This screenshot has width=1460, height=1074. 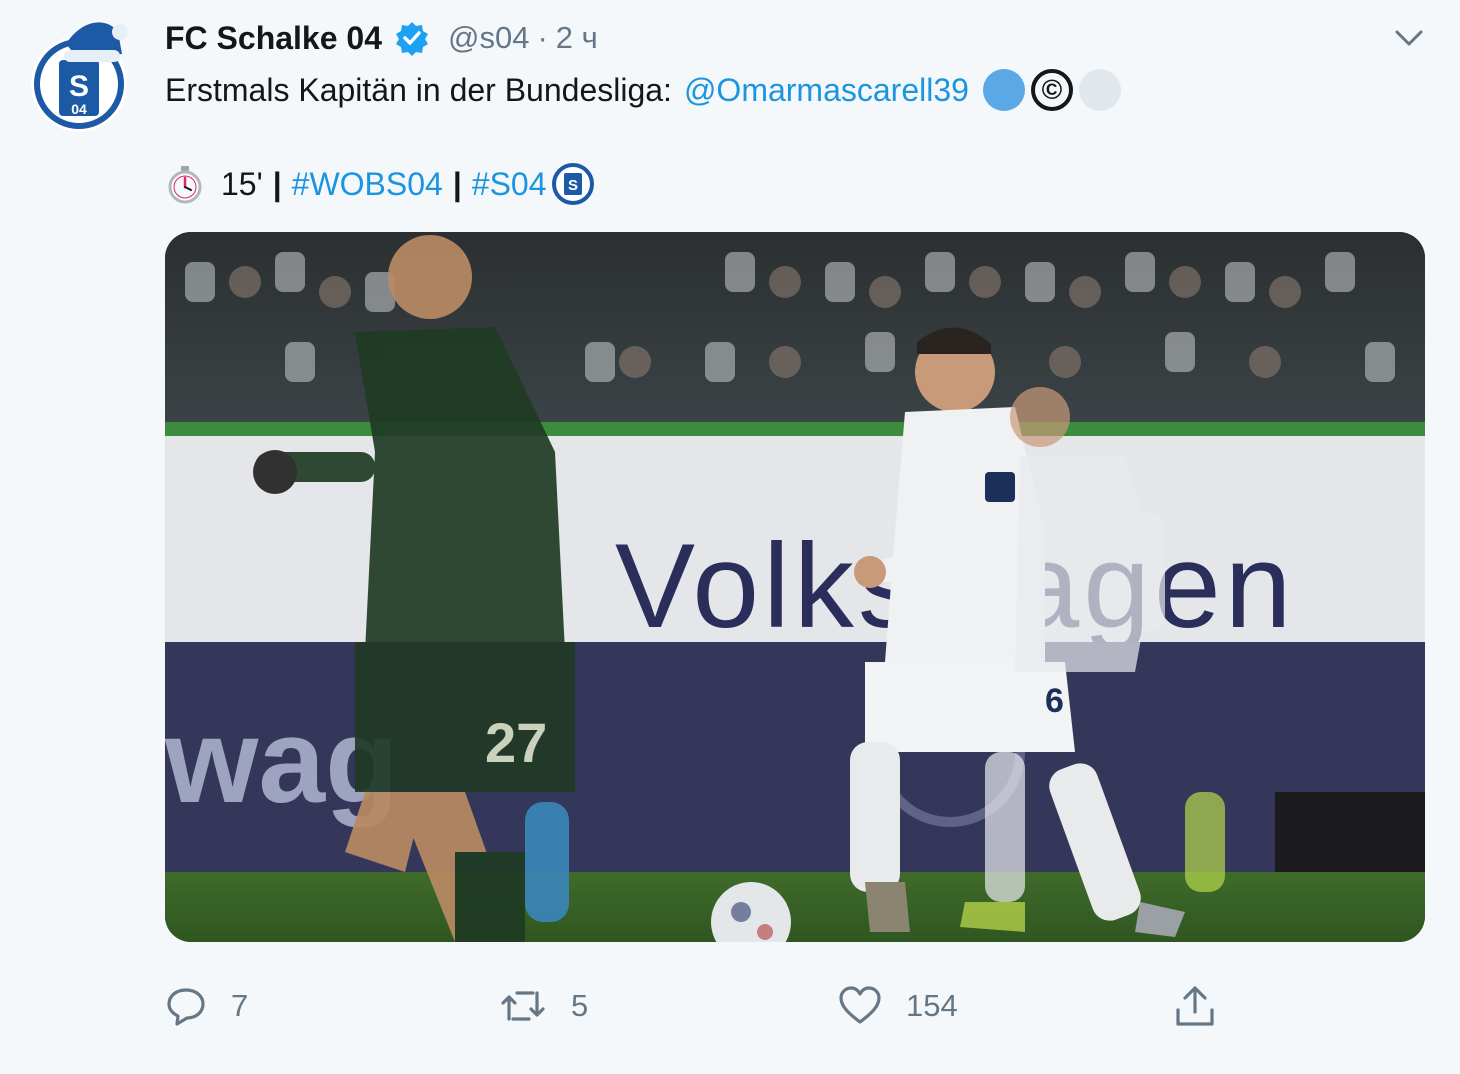 What do you see at coordinates (79, 109) in the screenshot?
I see `svg-text: 04` at bounding box center [79, 109].